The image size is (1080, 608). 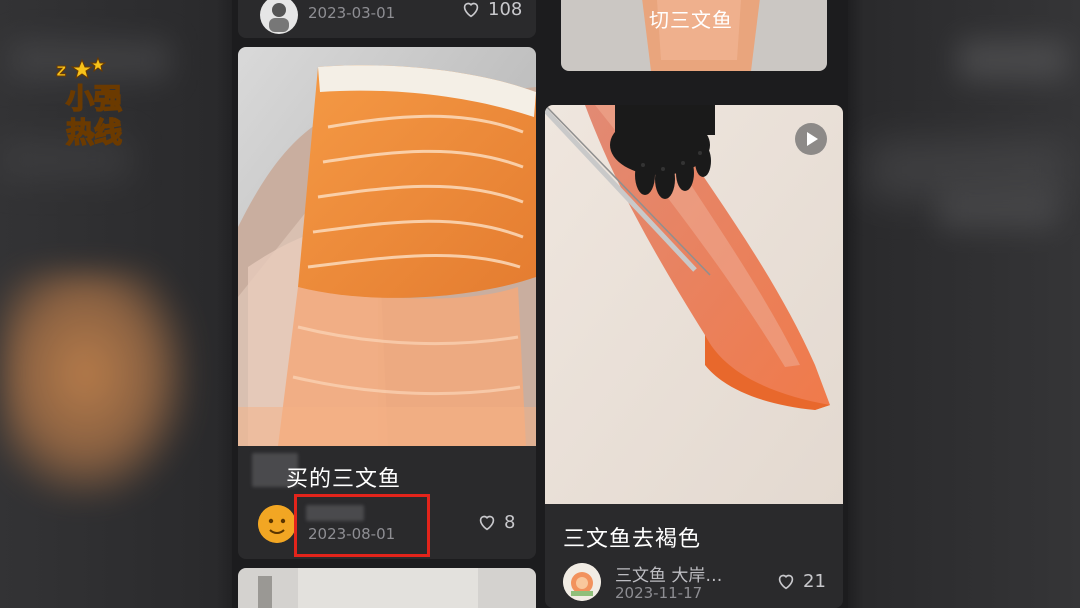 I want to click on card-image, so click(x=387, y=588).